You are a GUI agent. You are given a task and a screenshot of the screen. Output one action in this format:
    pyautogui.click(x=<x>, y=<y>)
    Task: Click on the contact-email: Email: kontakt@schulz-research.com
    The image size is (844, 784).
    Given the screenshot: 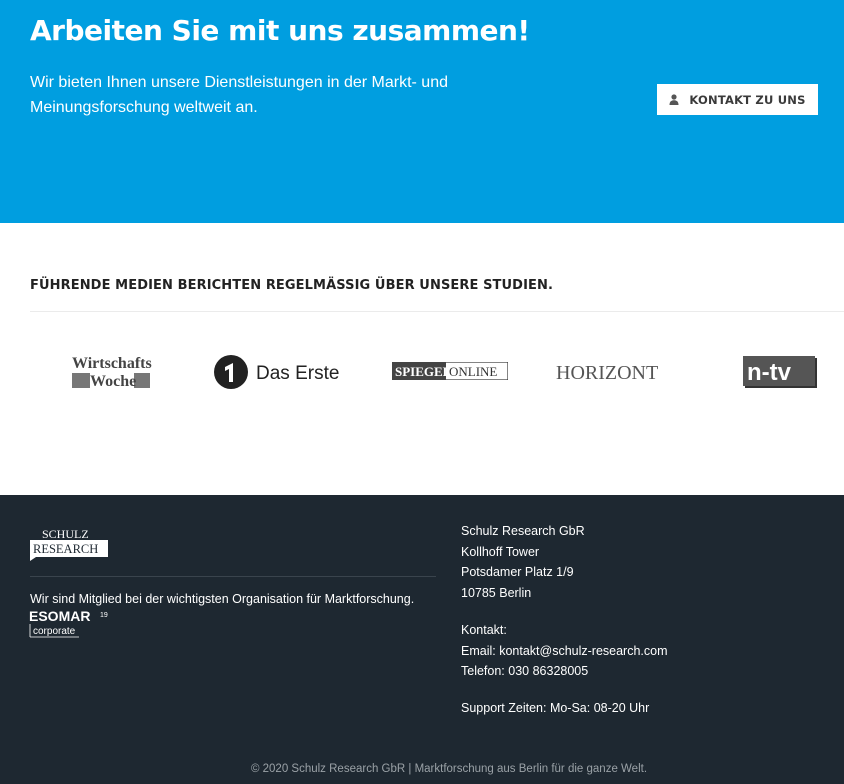 What is the action you would take?
    pyautogui.click(x=564, y=651)
    